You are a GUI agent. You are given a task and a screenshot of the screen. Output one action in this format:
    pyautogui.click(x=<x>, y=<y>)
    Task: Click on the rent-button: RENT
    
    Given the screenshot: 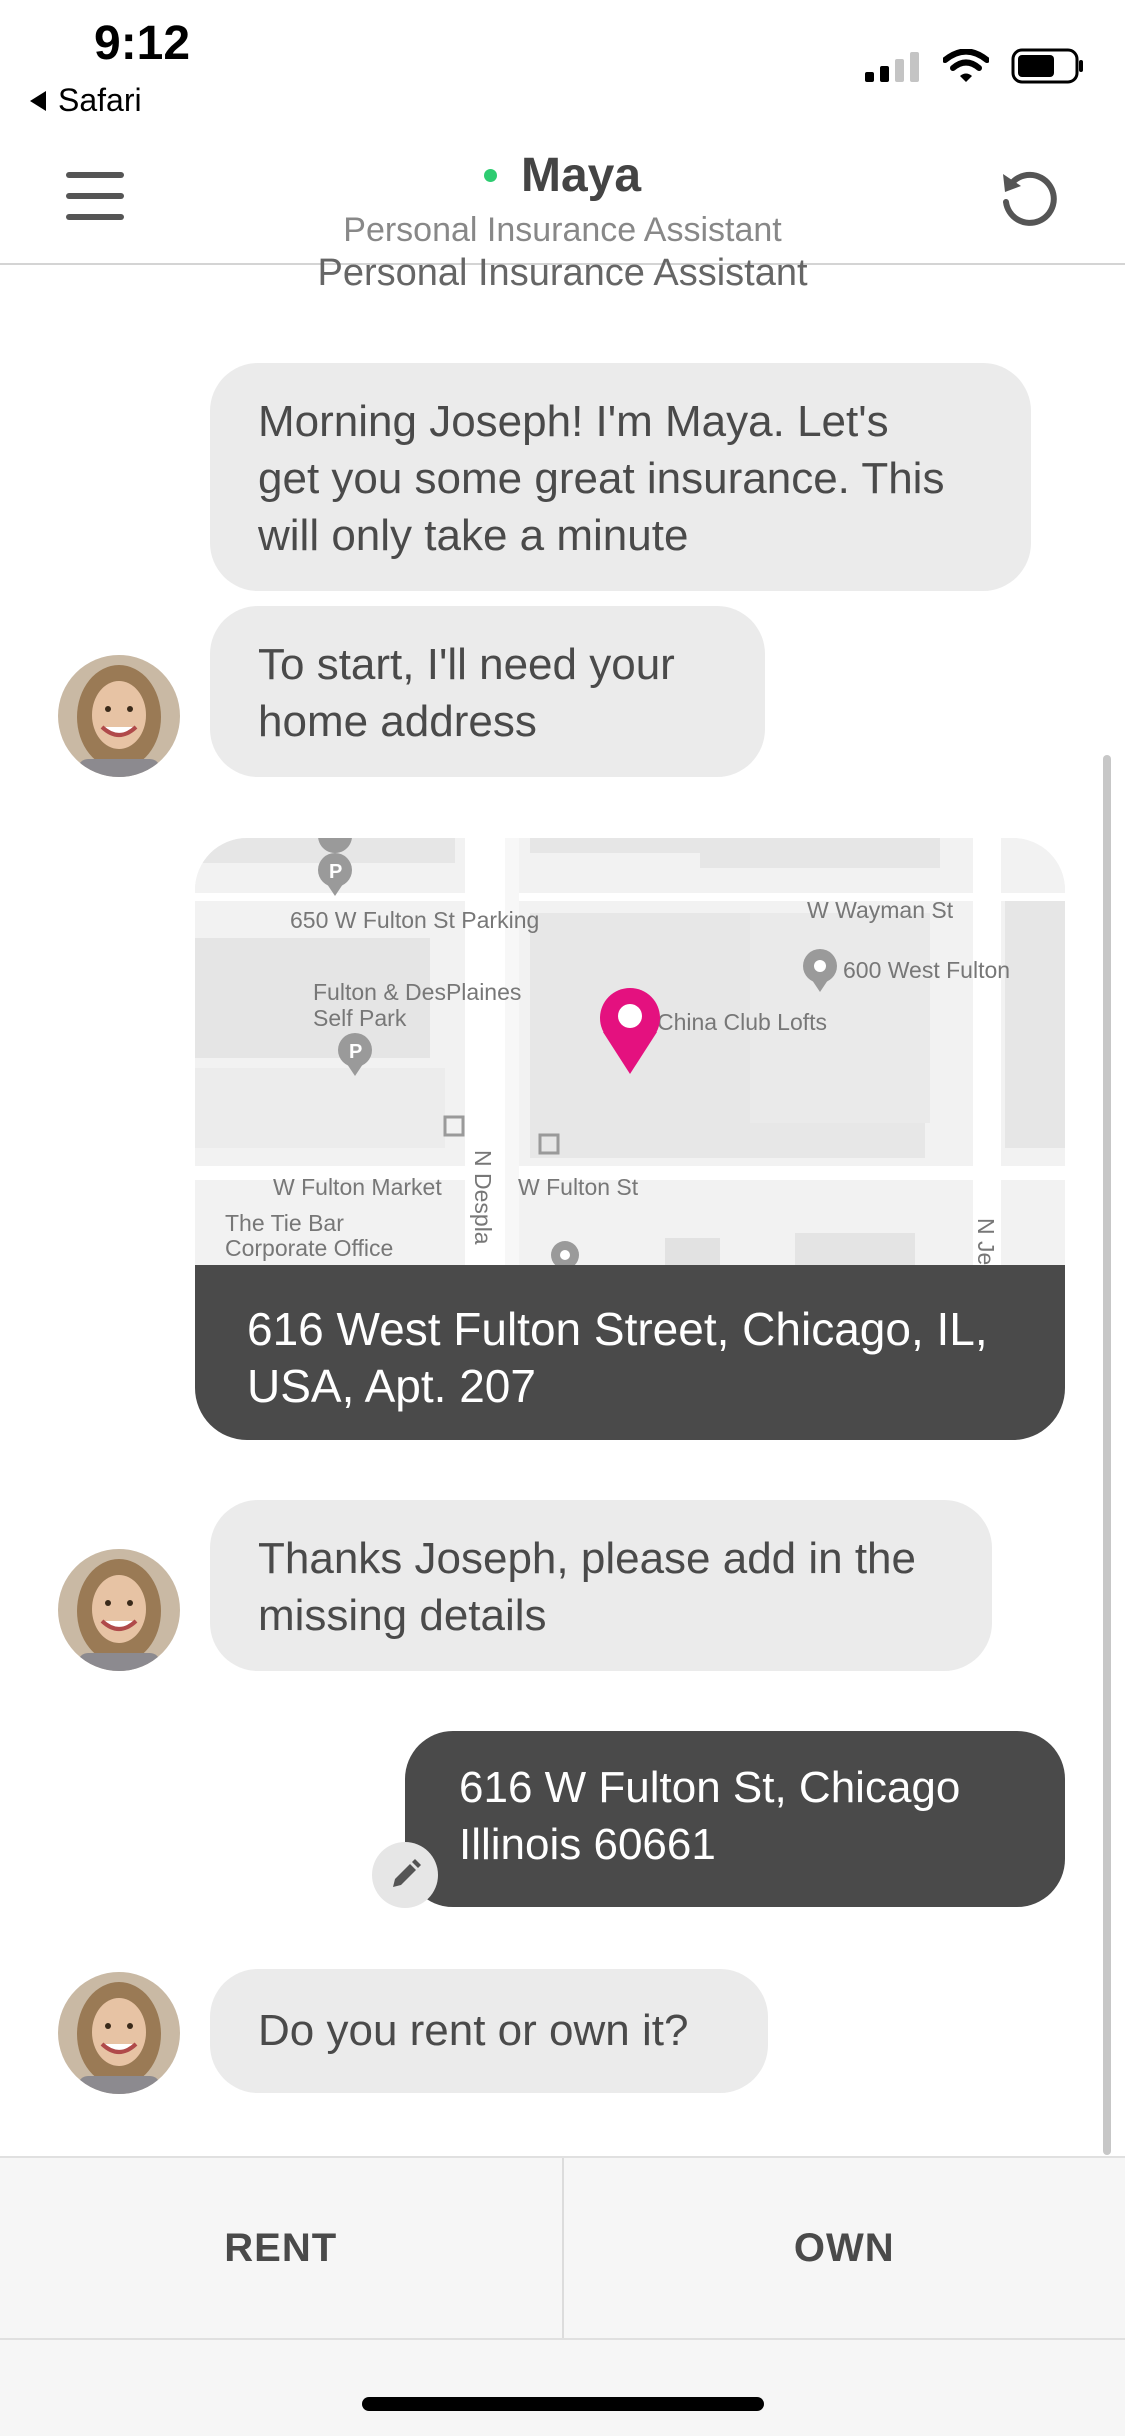 What is the action you would take?
    pyautogui.click(x=281, y=2248)
    